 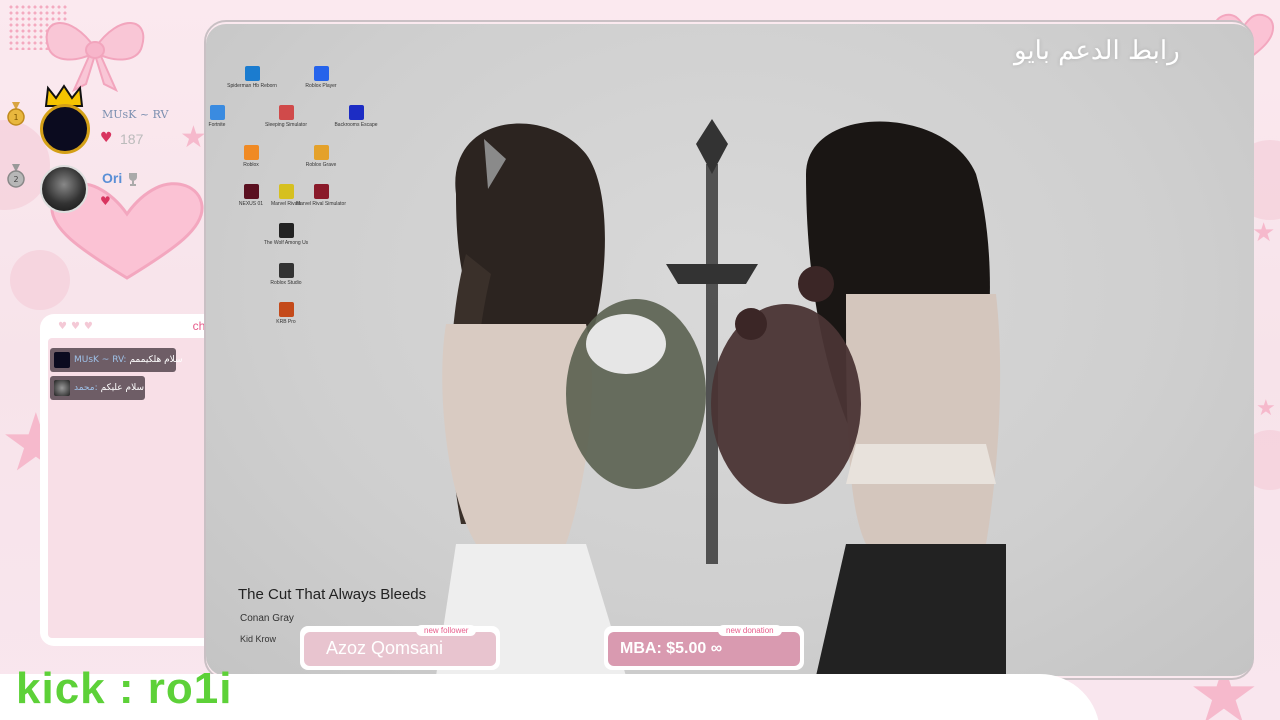 I want to click on desktop-icon-label: Roblox Player, so click(x=321, y=86).